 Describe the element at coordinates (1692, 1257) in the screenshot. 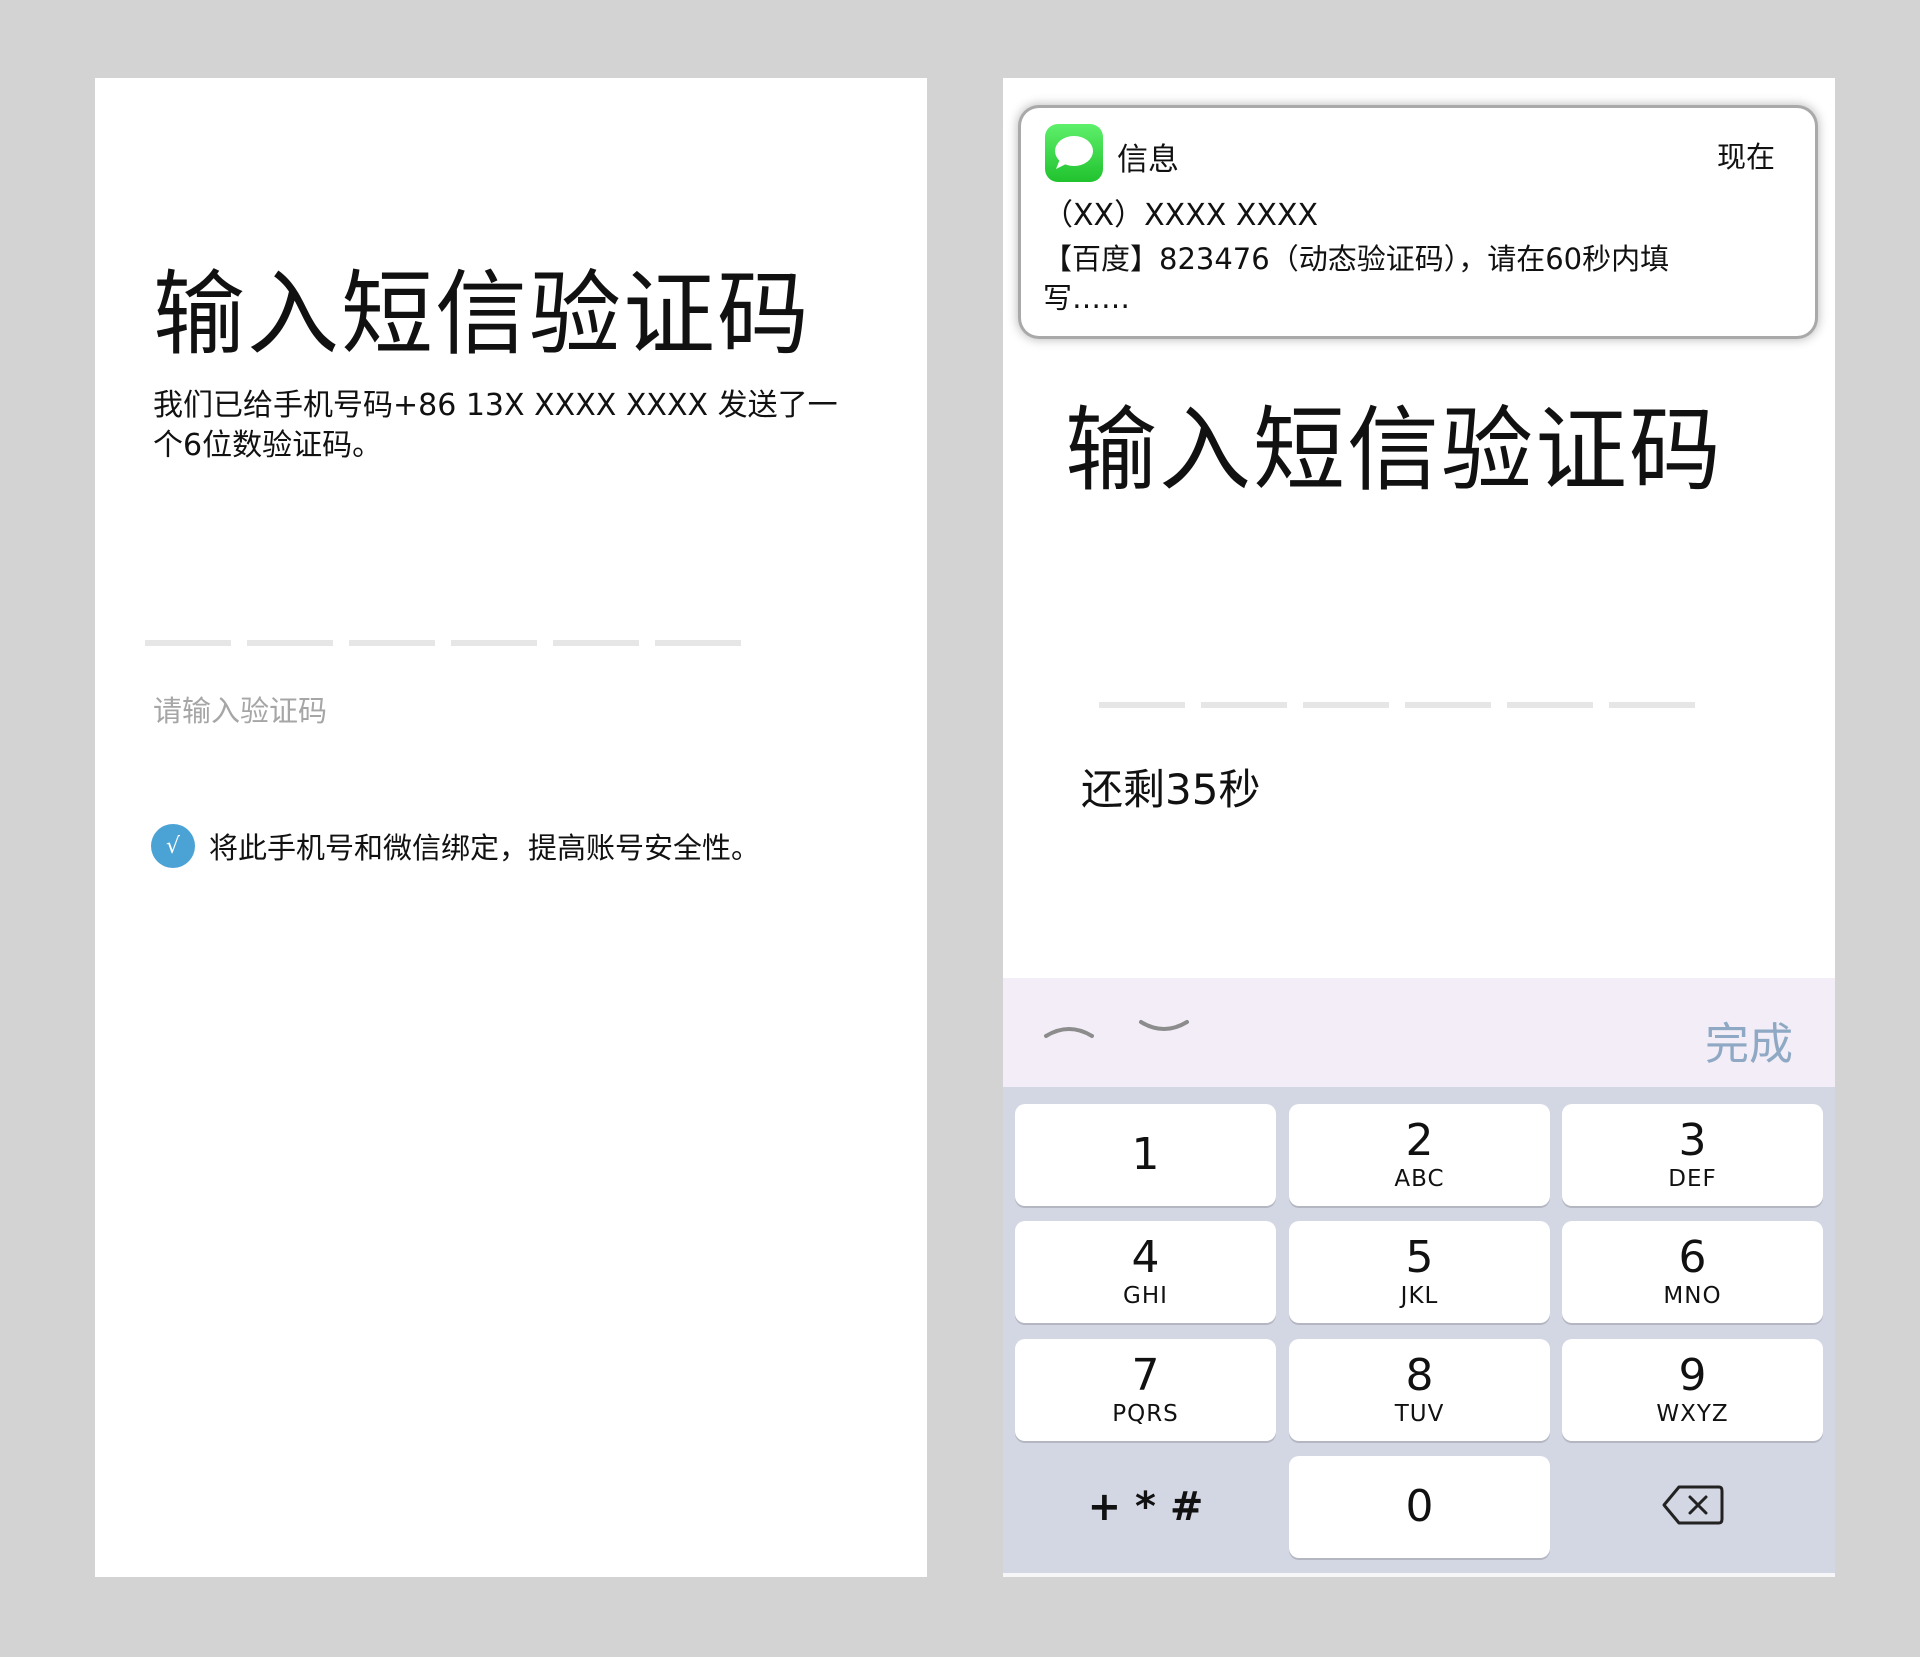

I see `key-digit: 6` at that location.